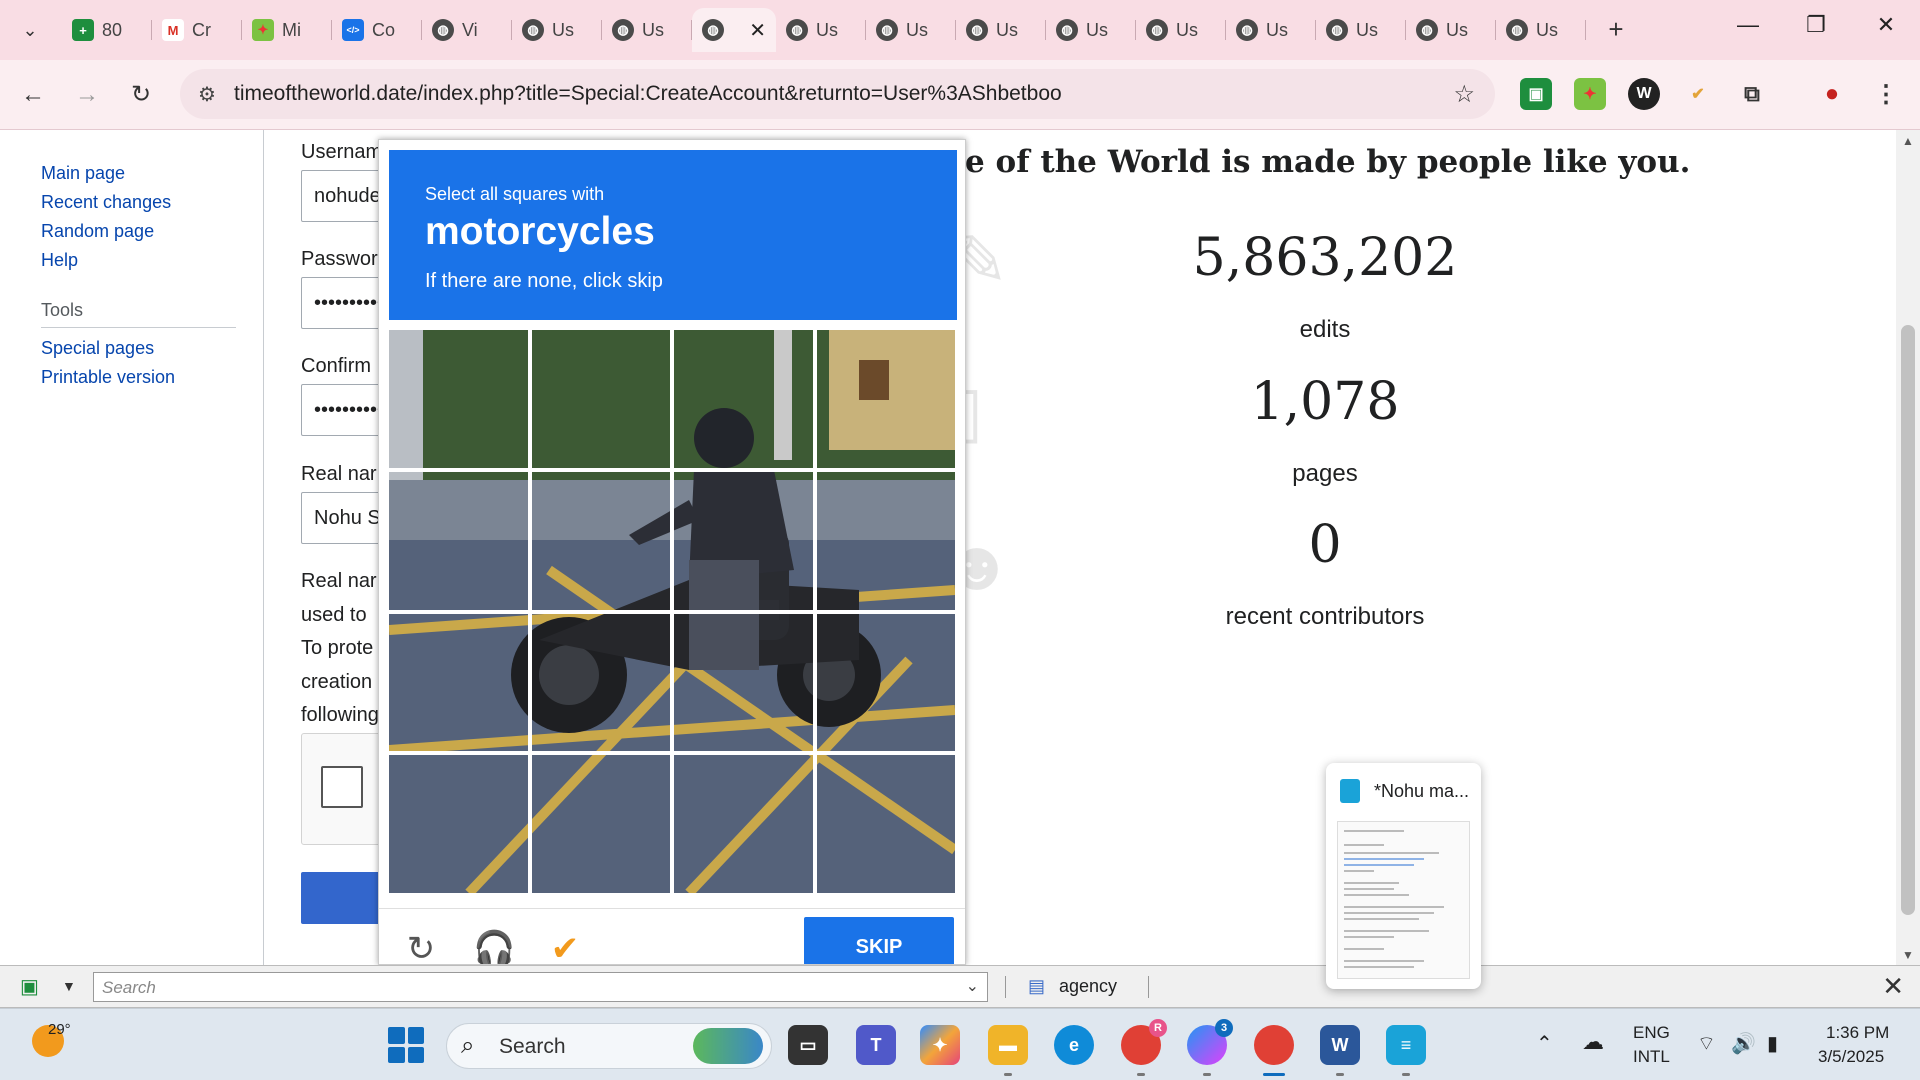  What do you see at coordinates (1886, 25) in the screenshot?
I see `close-window-button: ✕` at bounding box center [1886, 25].